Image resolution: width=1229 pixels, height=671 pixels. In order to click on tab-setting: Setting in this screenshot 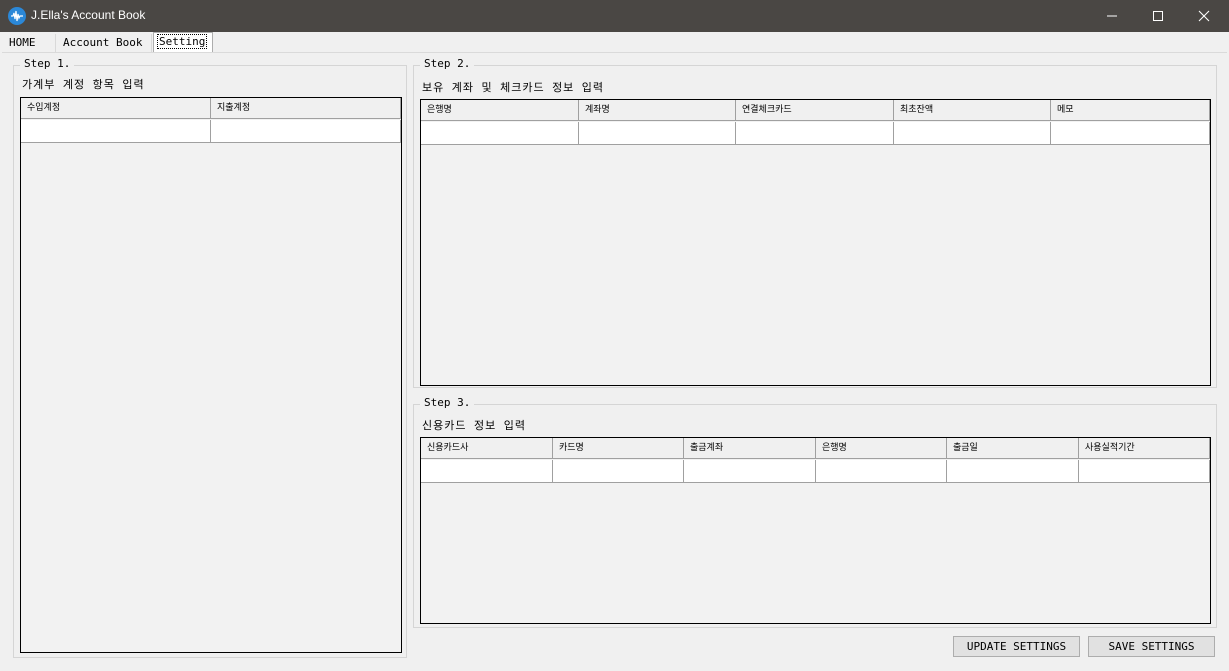, I will do `click(183, 42)`.